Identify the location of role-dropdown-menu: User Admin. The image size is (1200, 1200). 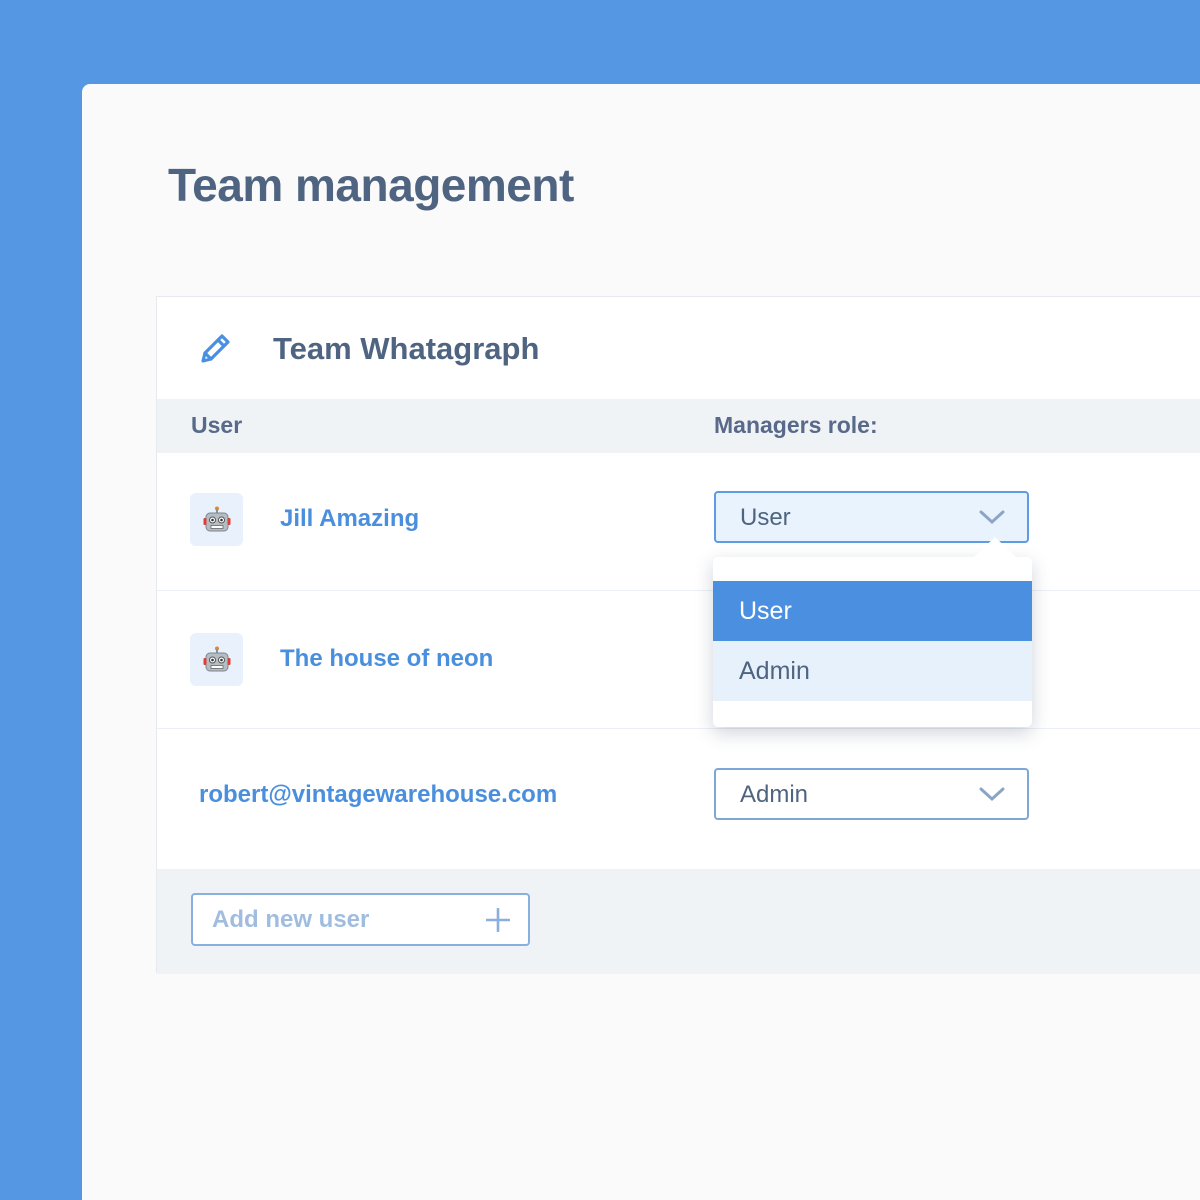
(872, 632).